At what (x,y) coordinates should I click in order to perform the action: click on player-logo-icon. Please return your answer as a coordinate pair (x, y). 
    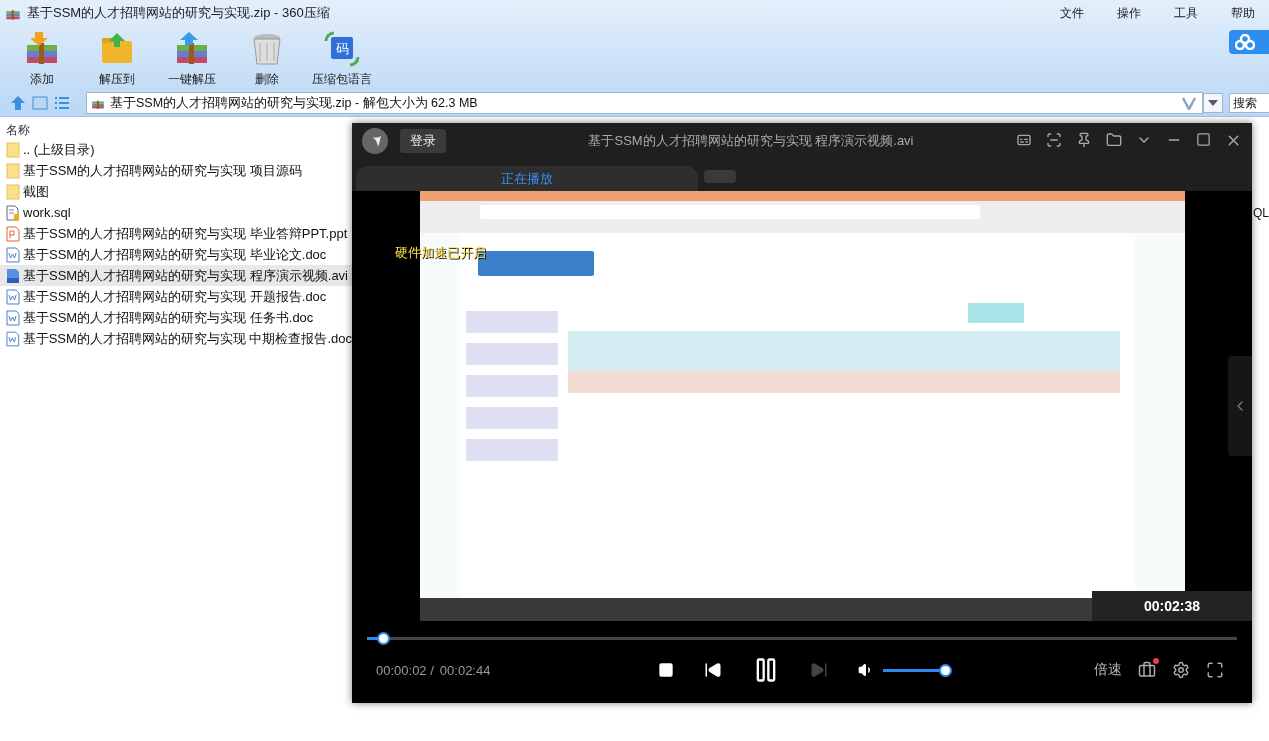
    Looking at the image, I should click on (375, 140).